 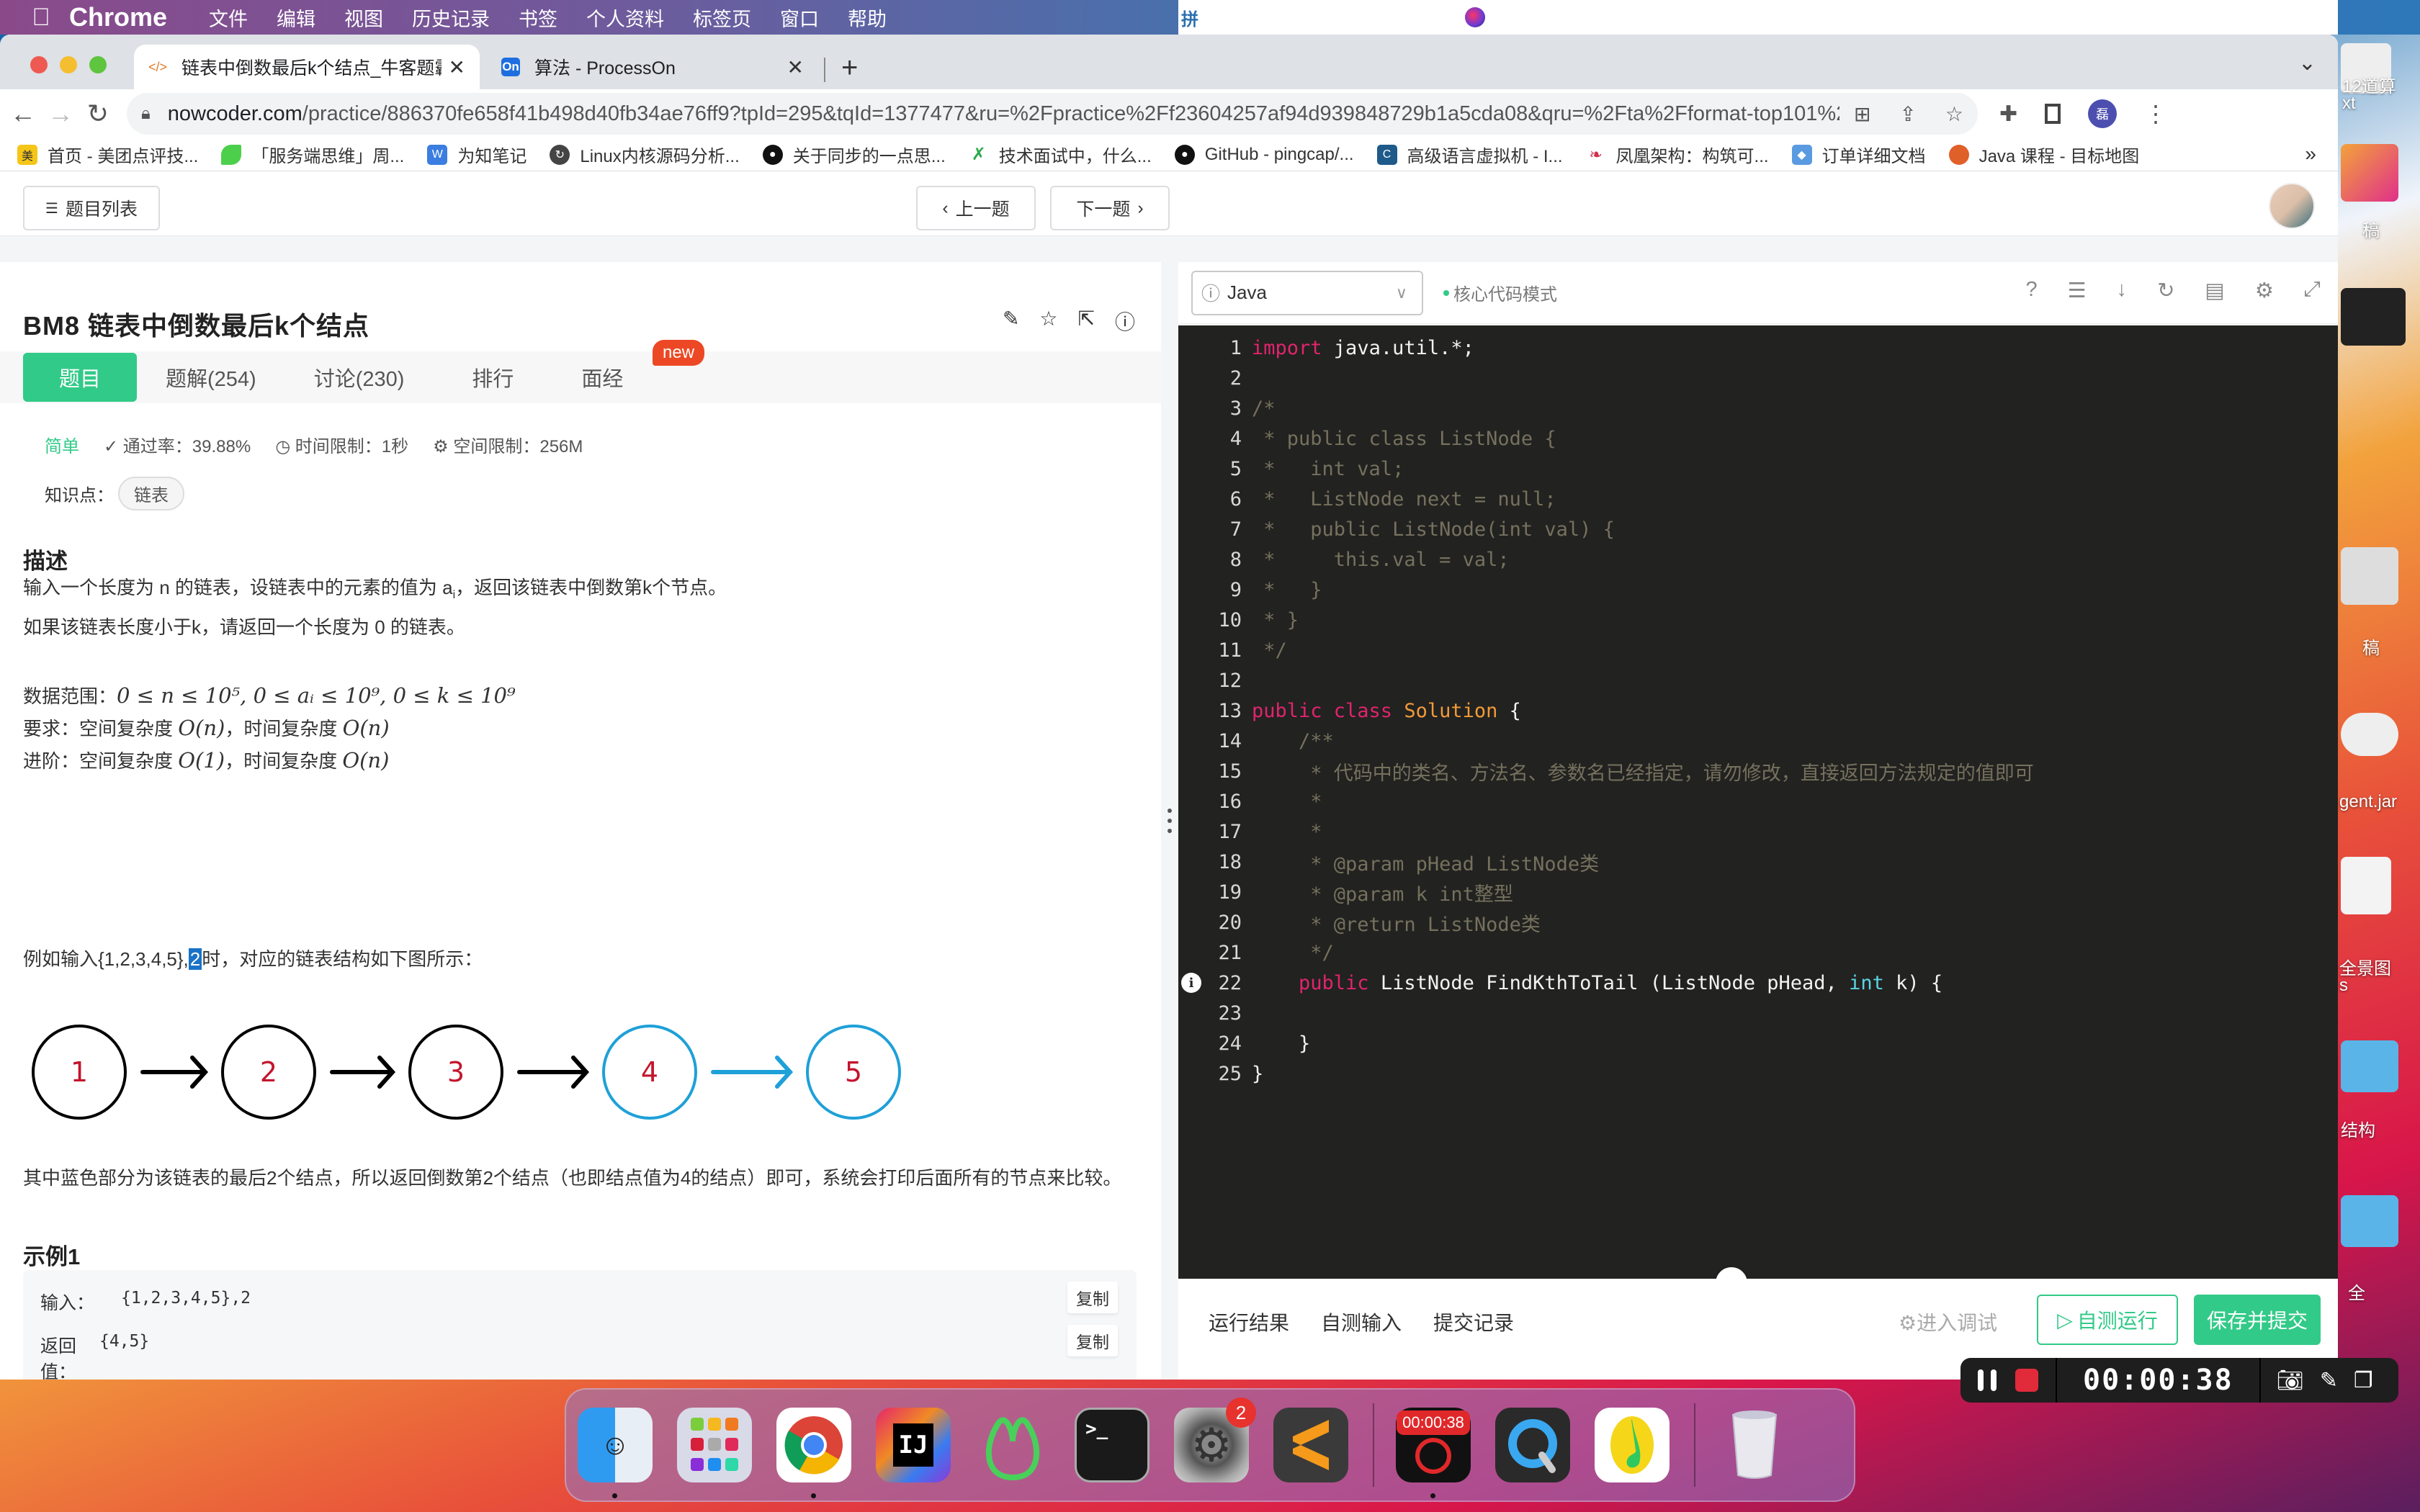 I want to click on wifi-icon, so click(x=1311, y=17).